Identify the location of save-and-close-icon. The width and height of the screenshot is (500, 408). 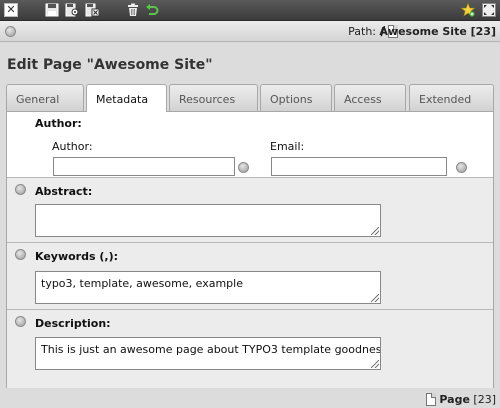
(92, 10).